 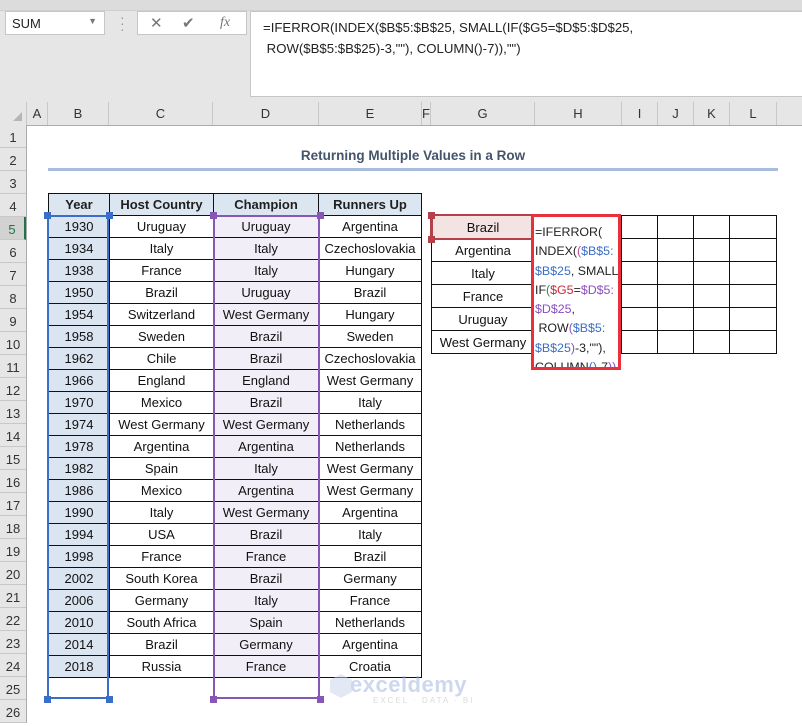 What do you see at coordinates (161, 314) in the screenshot?
I see `host-country-cell: Switzerland` at bounding box center [161, 314].